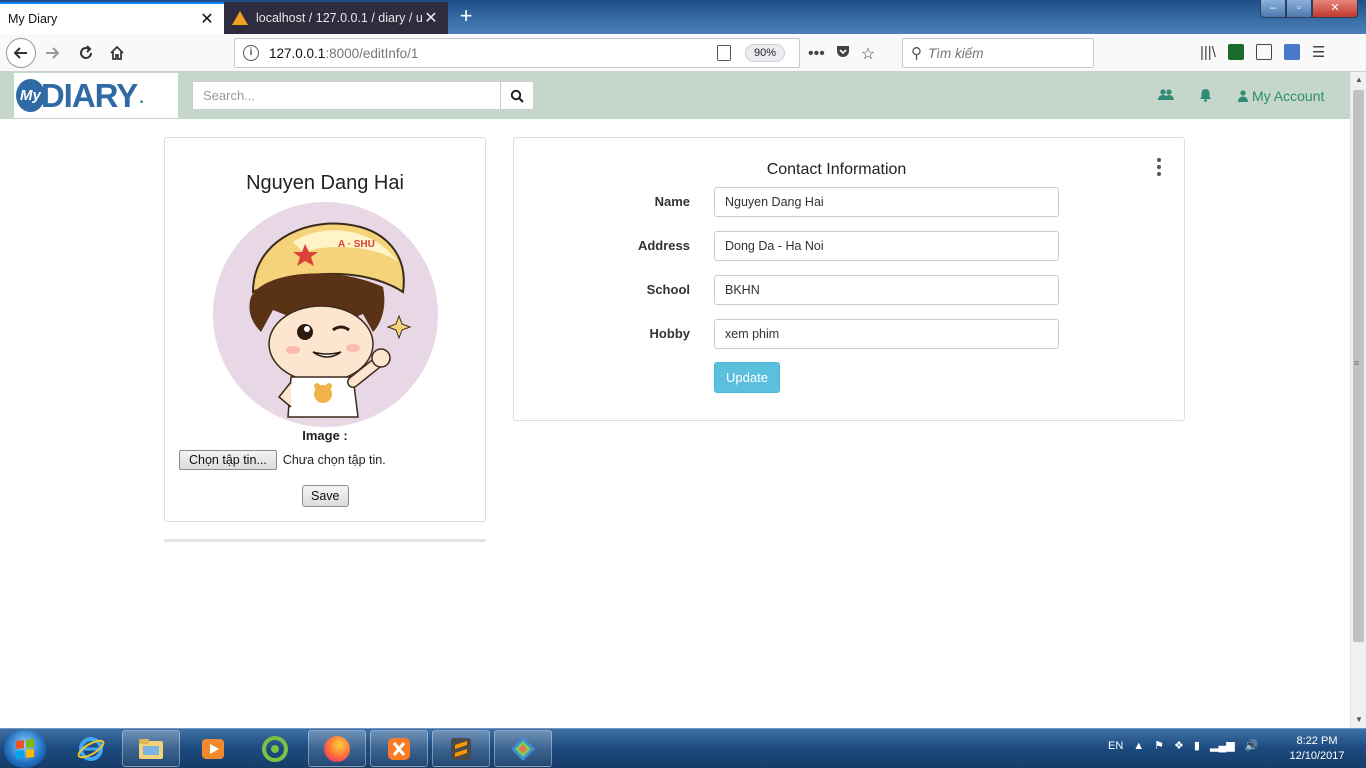 This screenshot has width=1366, height=768. What do you see at coordinates (52, 53) in the screenshot?
I see `forward-arrow-icon` at bounding box center [52, 53].